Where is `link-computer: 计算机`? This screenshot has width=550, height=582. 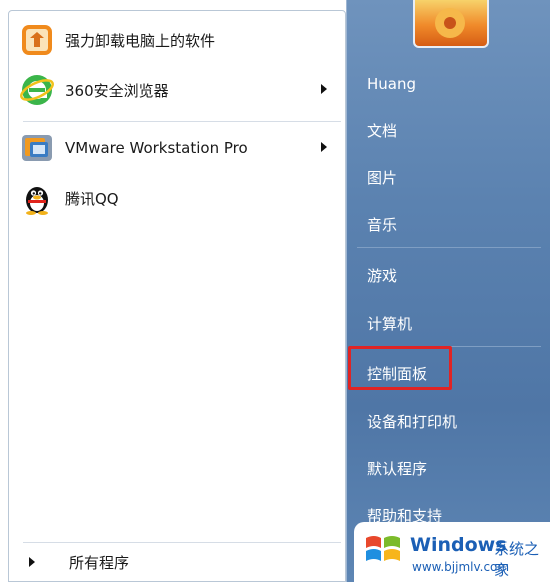
link-computer: 计算机 is located at coordinates (449, 323).